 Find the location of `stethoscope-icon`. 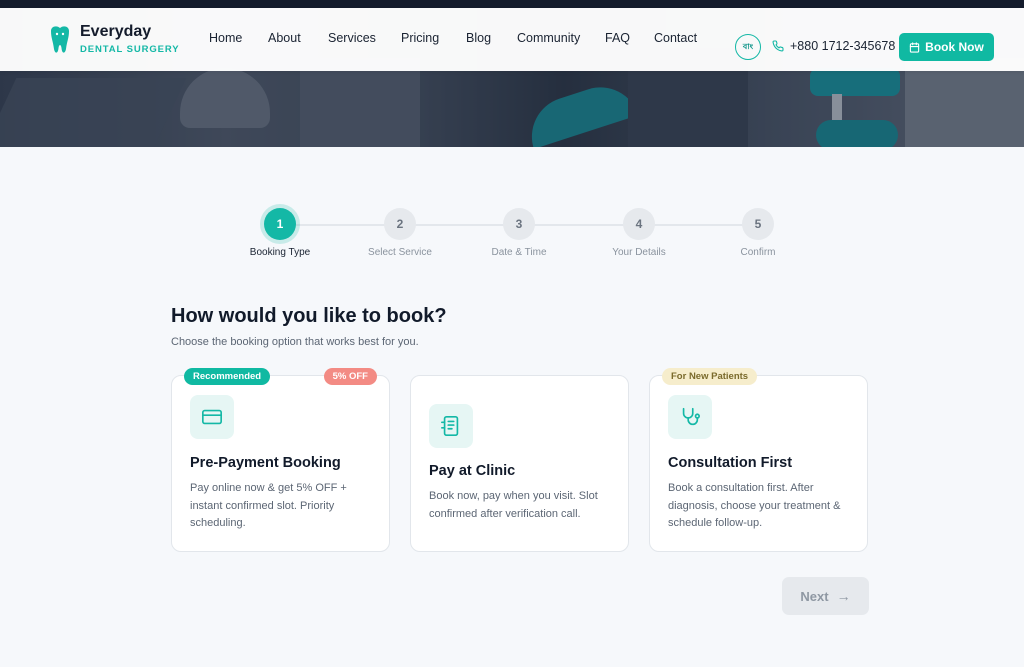

stethoscope-icon is located at coordinates (691, 416).